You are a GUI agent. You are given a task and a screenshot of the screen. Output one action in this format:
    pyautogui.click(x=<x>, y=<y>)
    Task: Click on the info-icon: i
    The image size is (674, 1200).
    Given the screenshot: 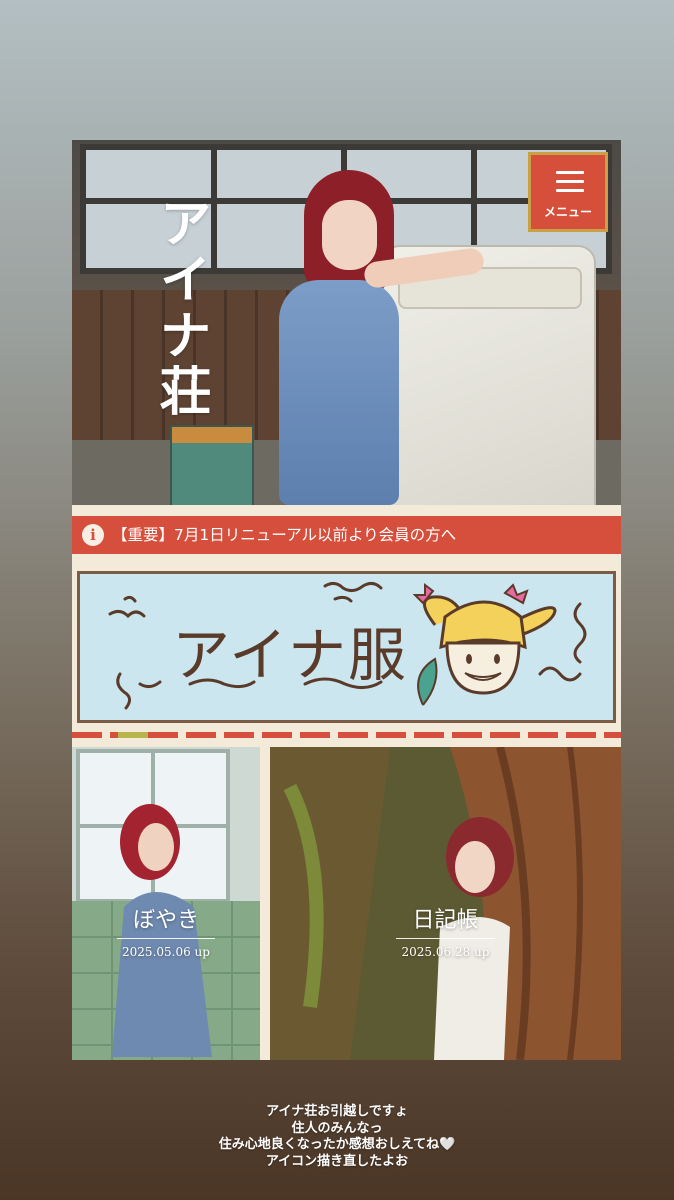 What is the action you would take?
    pyautogui.click(x=93, y=535)
    